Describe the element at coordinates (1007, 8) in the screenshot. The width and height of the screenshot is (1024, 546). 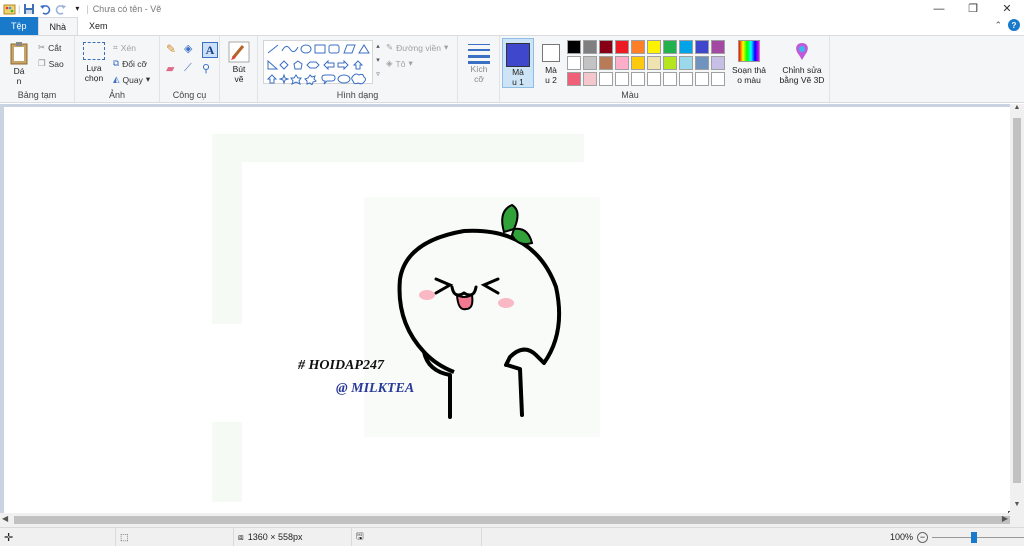
I see `close-button: ✕` at that location.